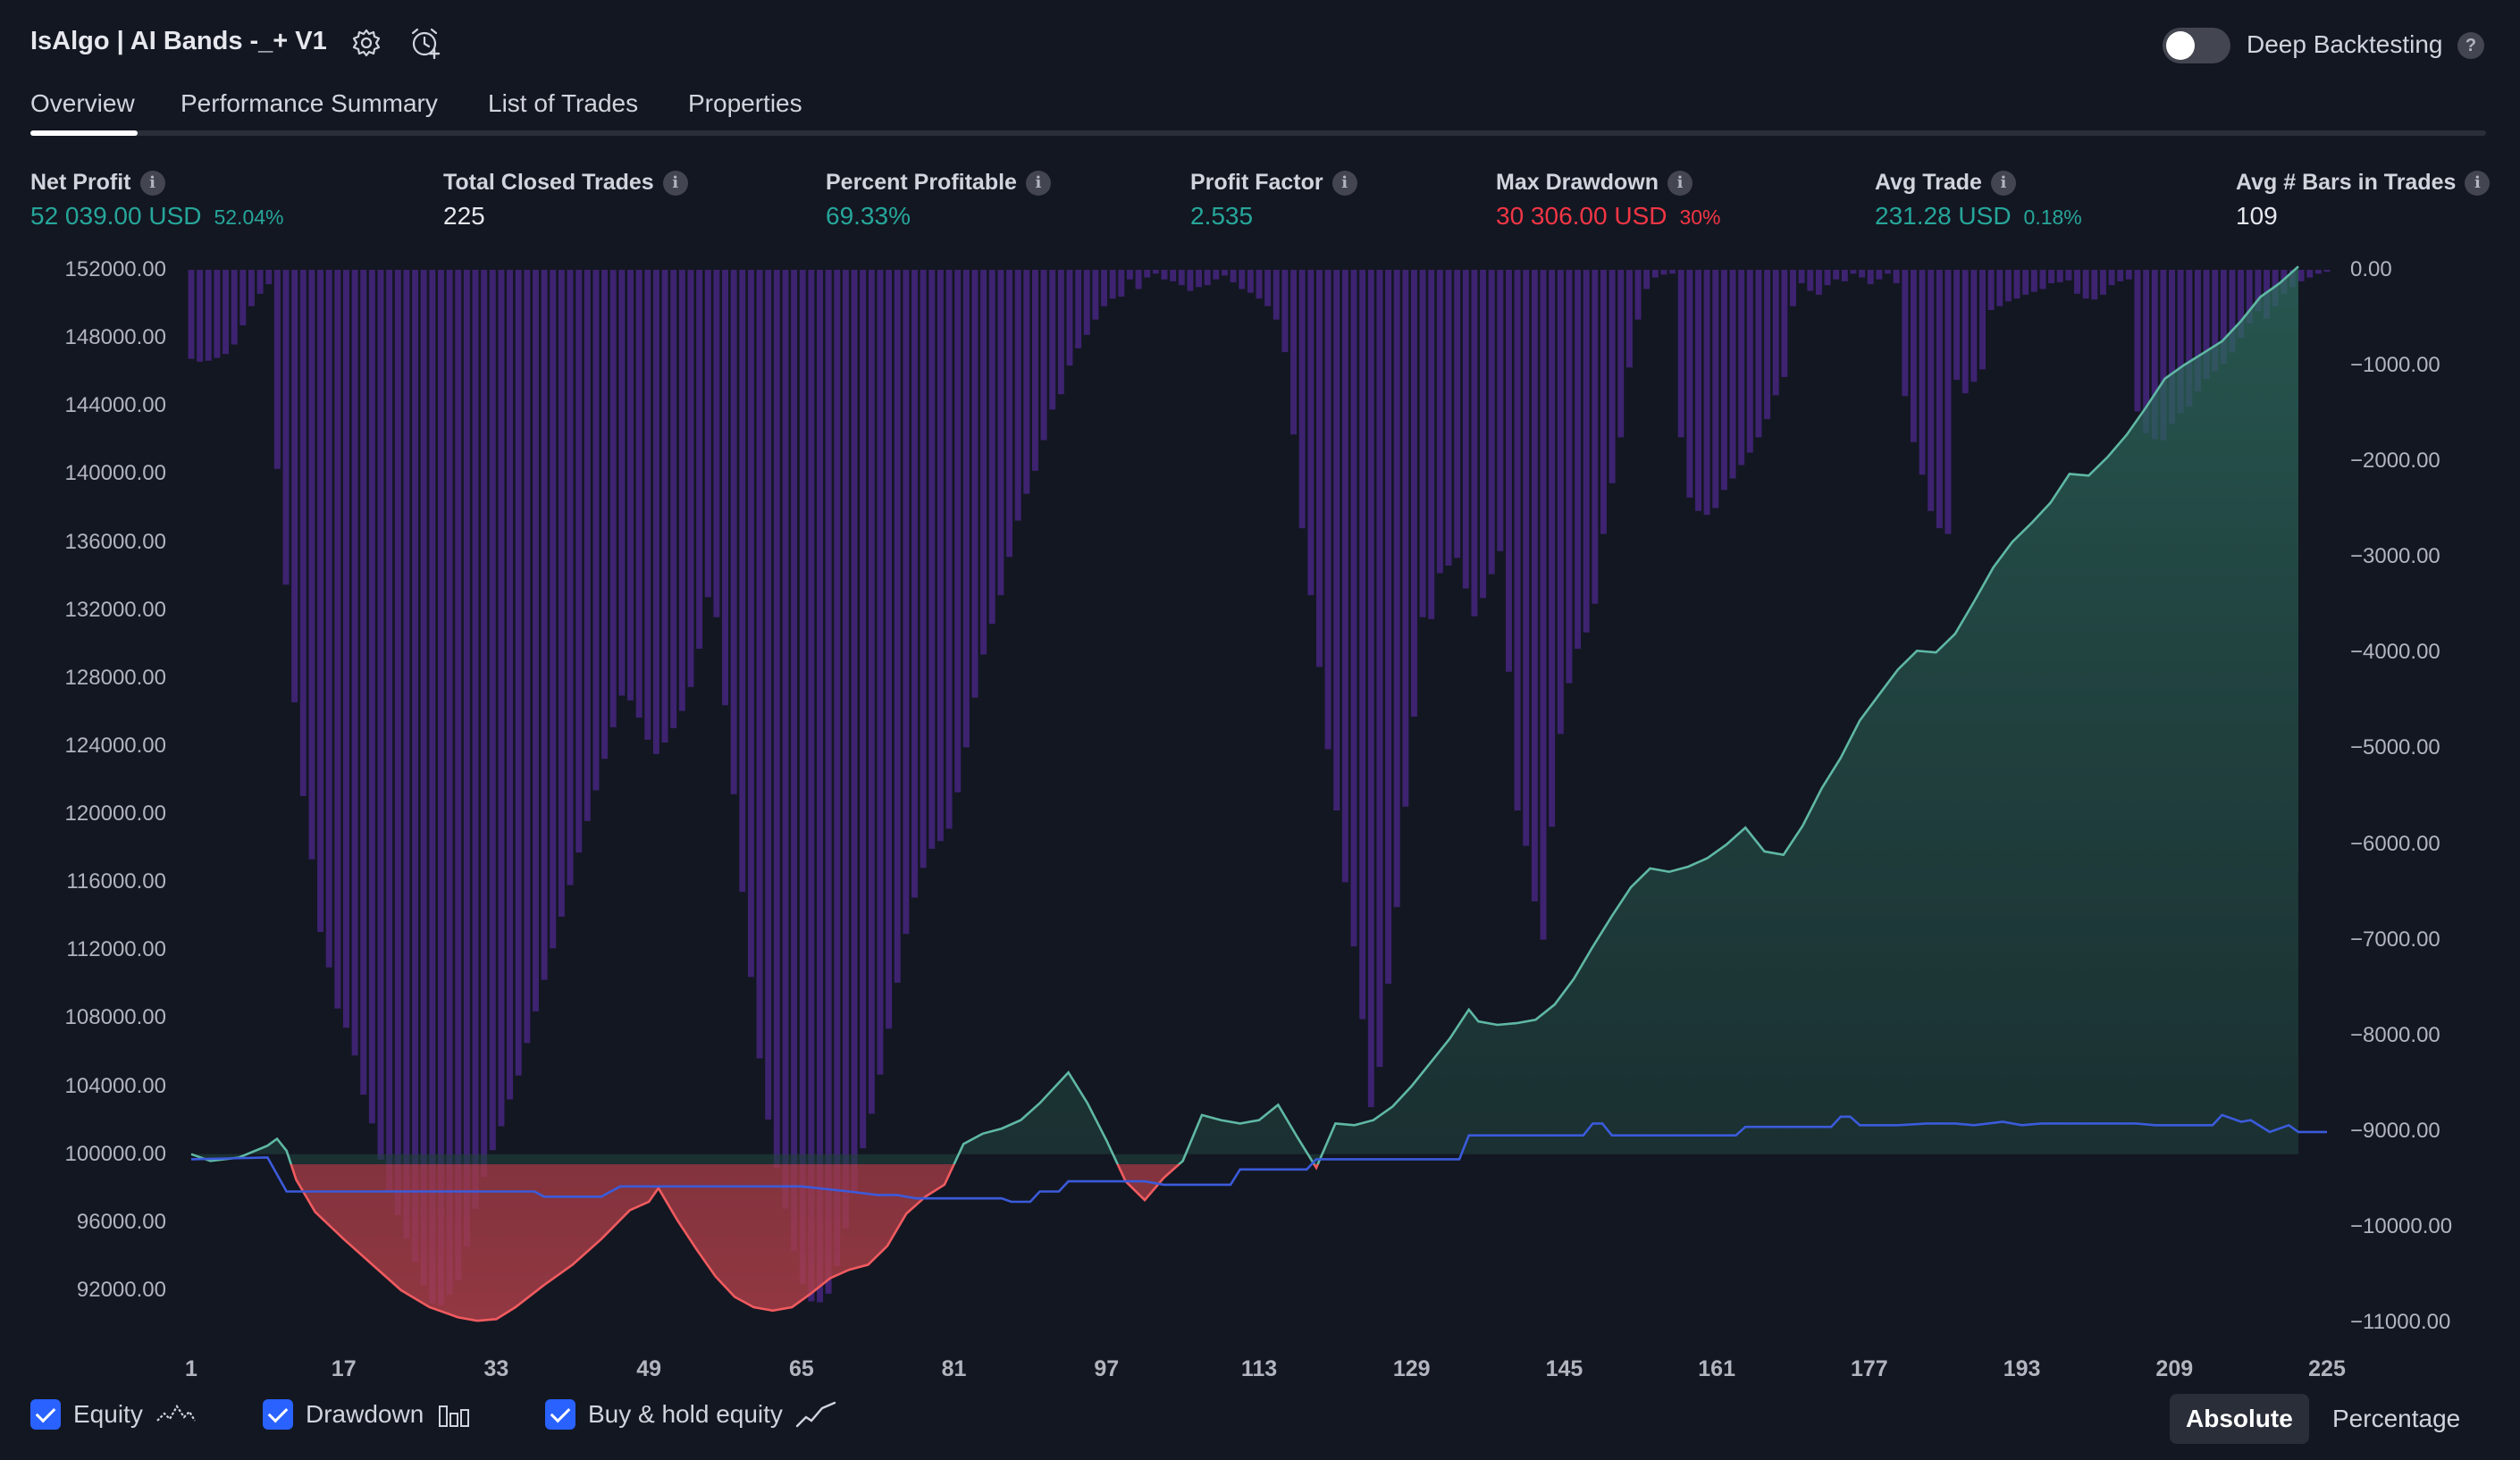  Describe the element at coordinates (115, 609) in the screenshot. I see `left-axis-tick: 132000.00` at that location.